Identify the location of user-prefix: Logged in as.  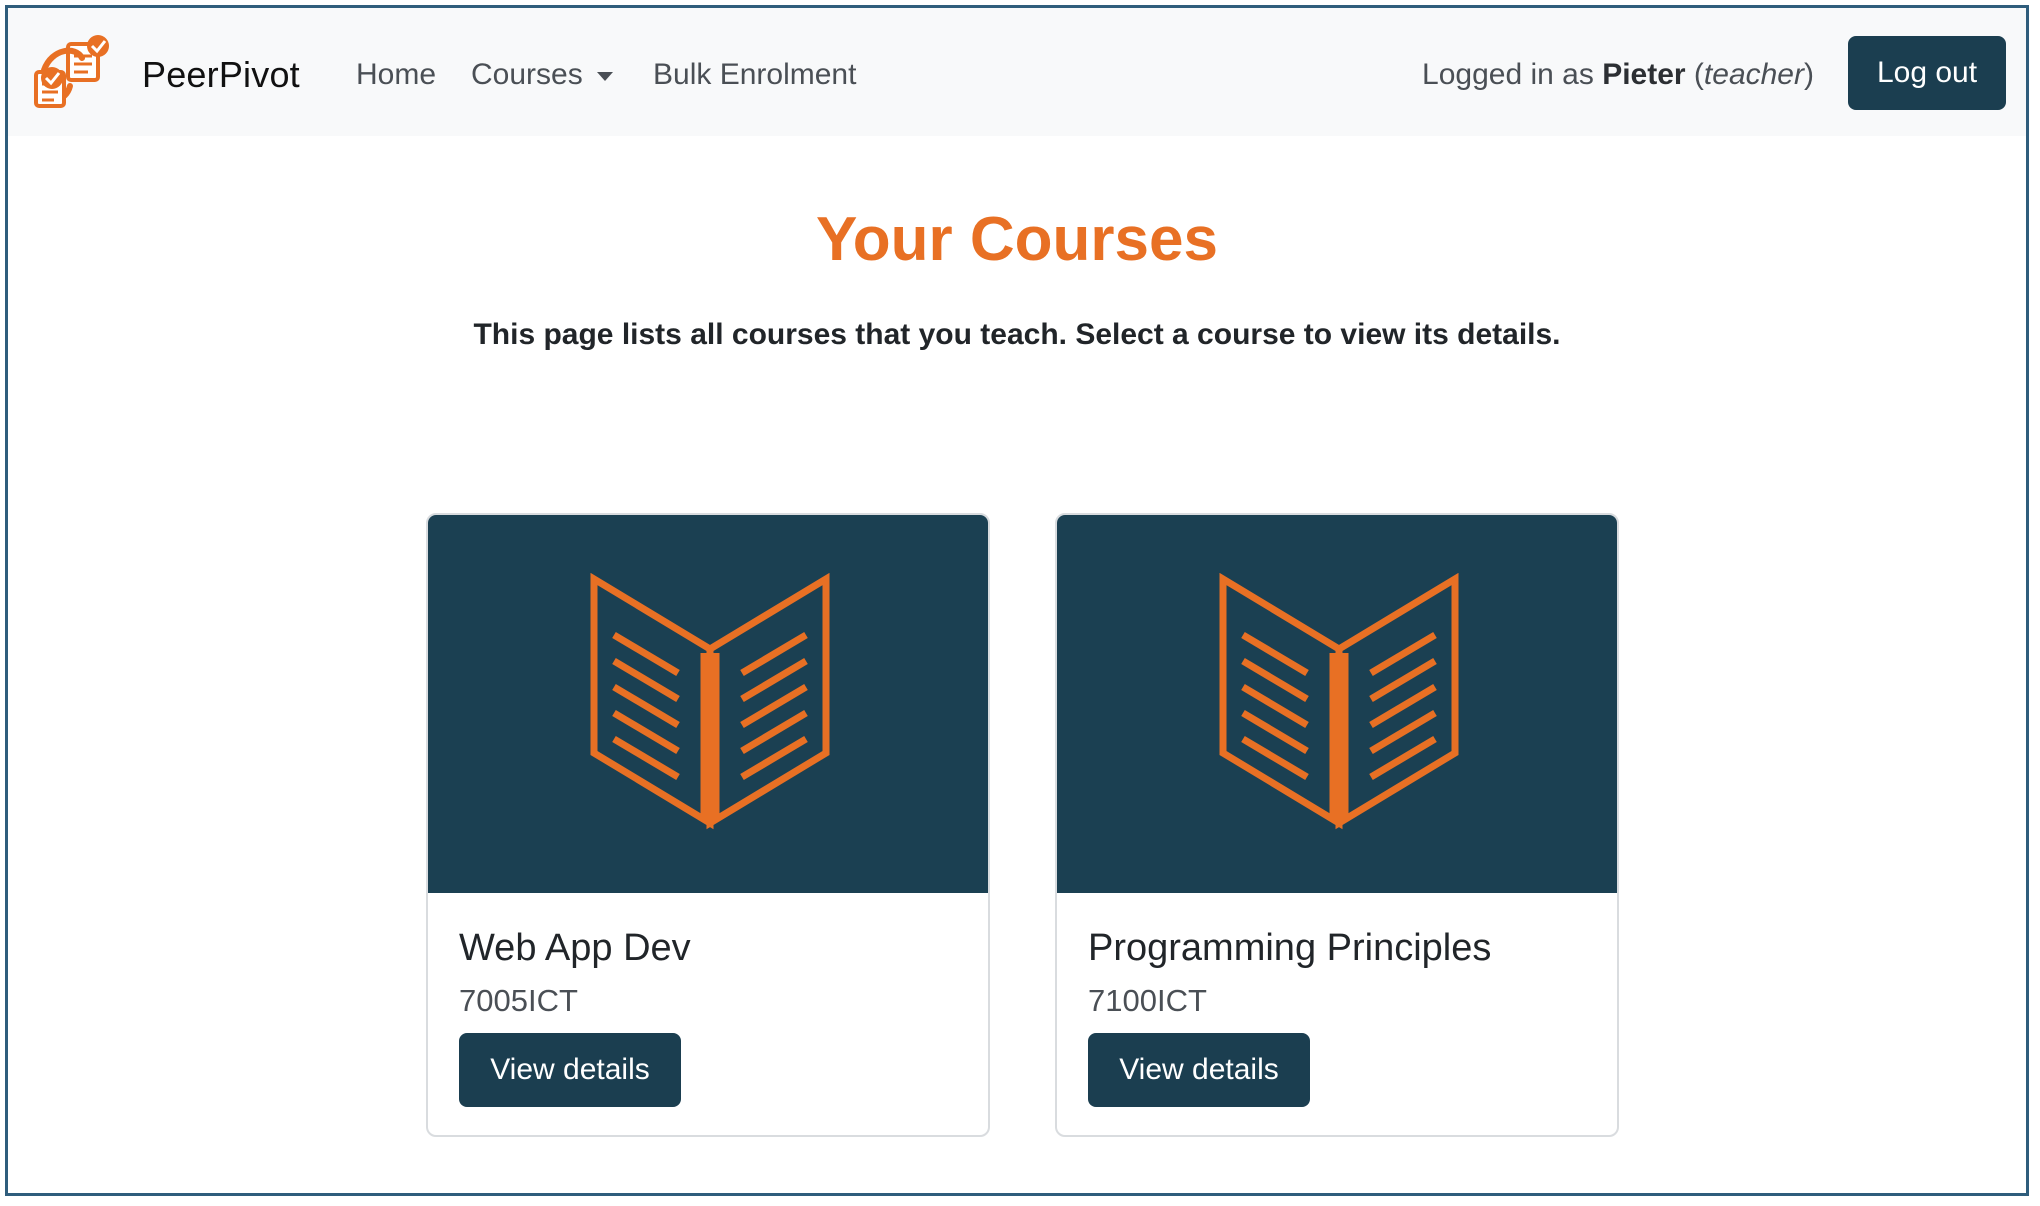
(1512, 74).